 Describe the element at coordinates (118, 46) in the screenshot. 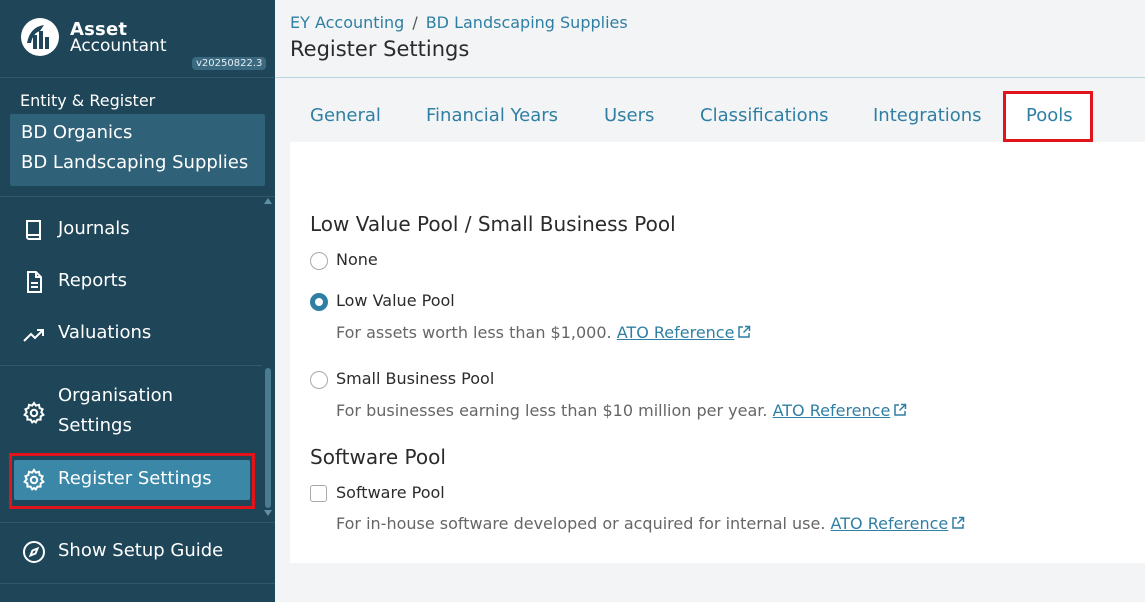

I see `logo-text-line2: Accountant` at that location.